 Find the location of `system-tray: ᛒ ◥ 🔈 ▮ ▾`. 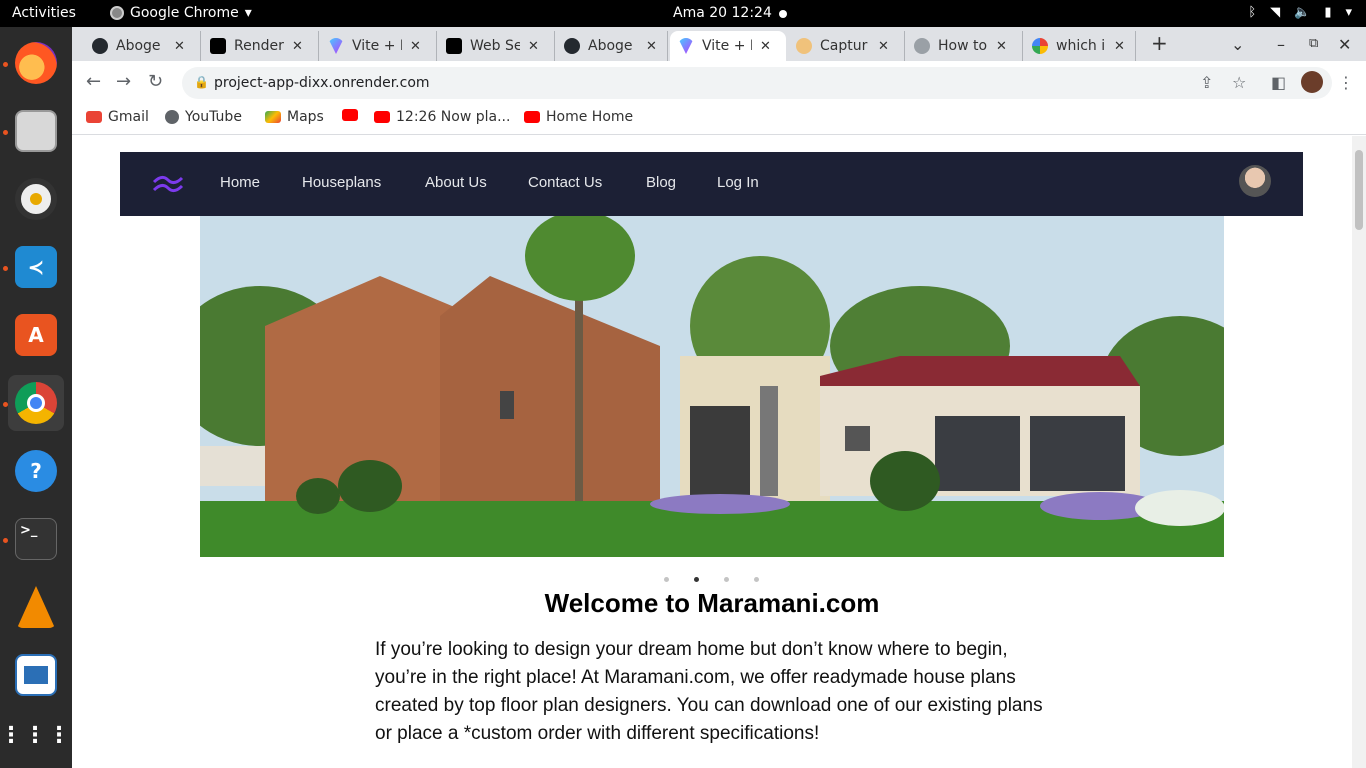

system-tray: ᛒ ◥ 🔈 ▮ ▾ is located at coordinates (1300, 12).